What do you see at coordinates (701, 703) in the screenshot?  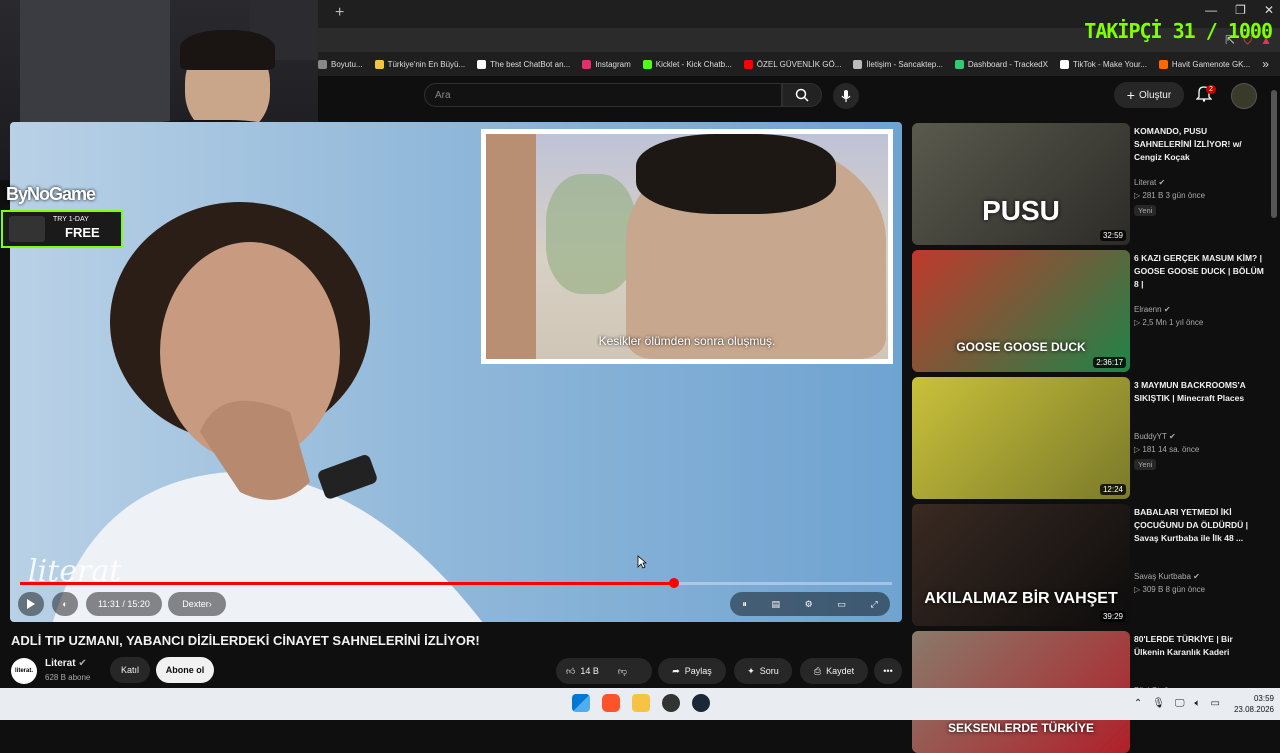 I see `steam-icon` at bounding box center [701, 703].